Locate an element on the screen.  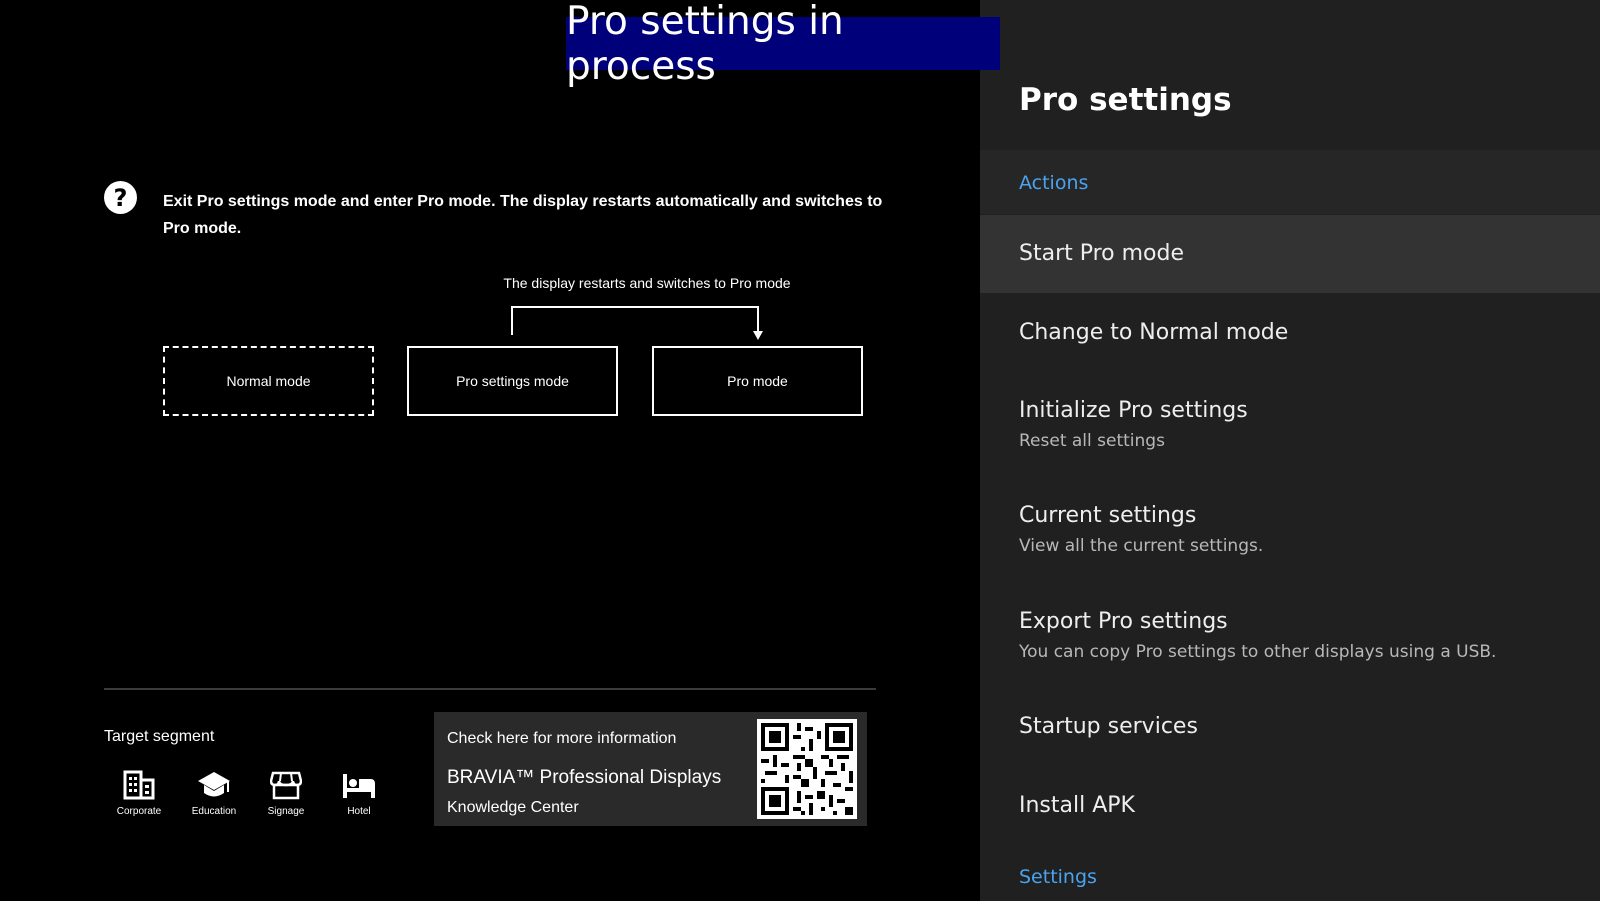
divider is located at coordinates (490, 689).